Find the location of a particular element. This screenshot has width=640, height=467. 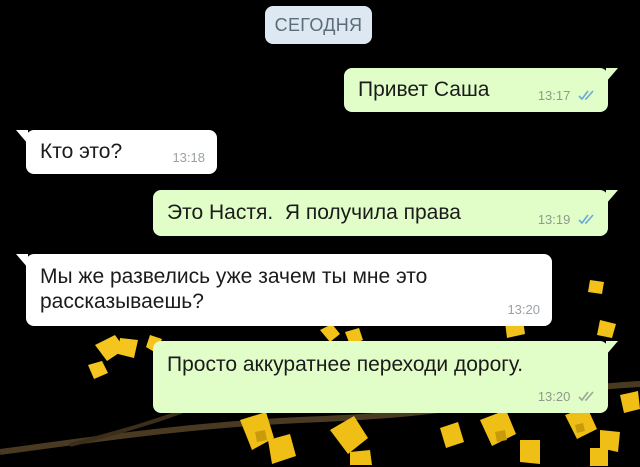

outgoing-message-bubble: Привет Саша 13:17 is located at coordinates (481, 90).